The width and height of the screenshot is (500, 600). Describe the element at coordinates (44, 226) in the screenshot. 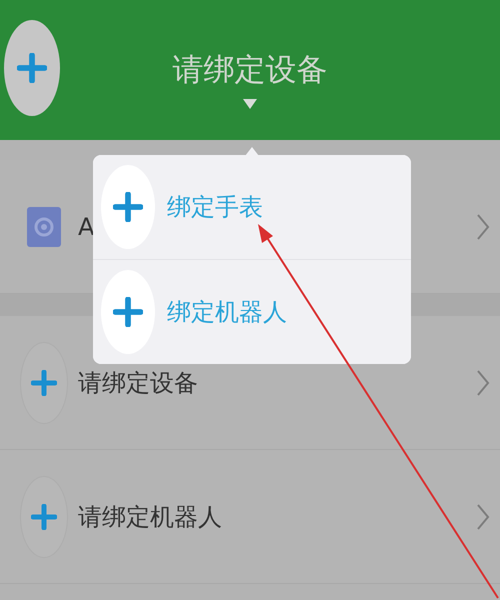

I see `gear-icon` at that location.